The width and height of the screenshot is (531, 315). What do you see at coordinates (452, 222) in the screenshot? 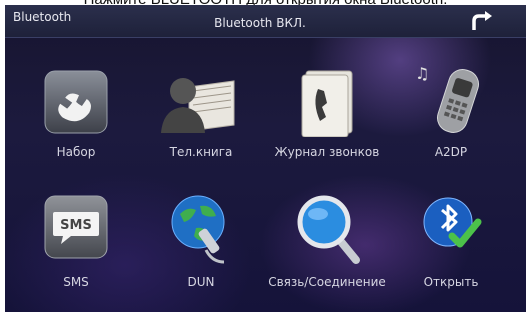
I see `bluetooth-check-icon` at bounding box center [452, 222].